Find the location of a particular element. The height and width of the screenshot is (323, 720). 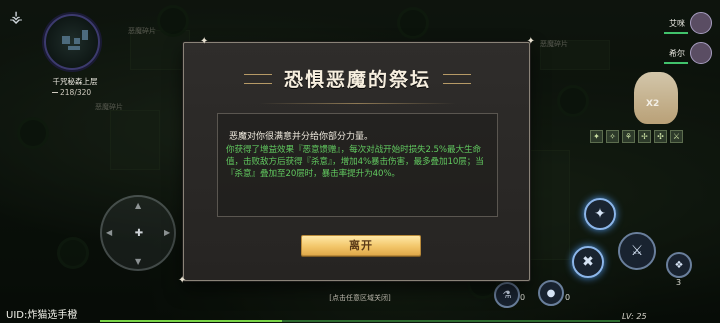

dpad-icon: ✚ is located at coordinates (139, 233).